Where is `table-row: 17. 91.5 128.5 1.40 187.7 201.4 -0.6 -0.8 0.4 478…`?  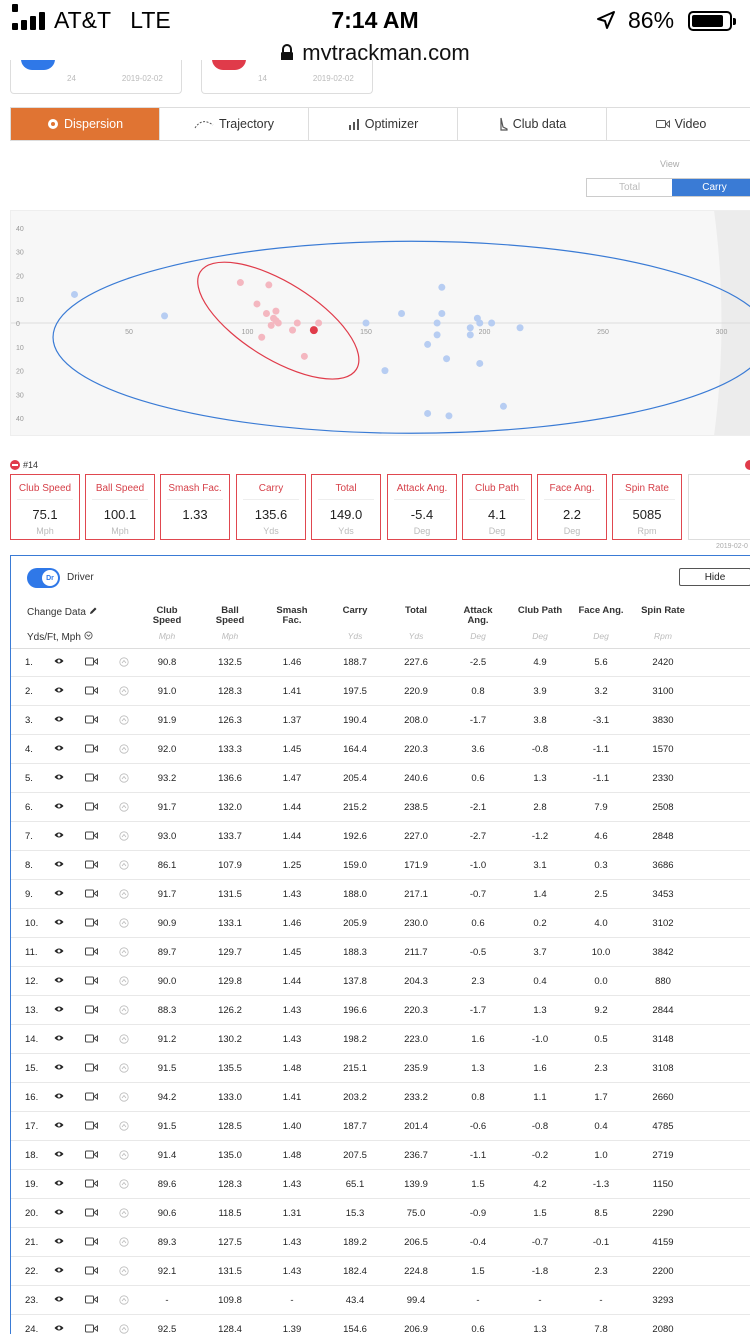 table-row: 17. 91.5 128.5 1.40 187.7 201.4 -0.6 -0.8 0.4 478… is located at coordinates (380, 1126).